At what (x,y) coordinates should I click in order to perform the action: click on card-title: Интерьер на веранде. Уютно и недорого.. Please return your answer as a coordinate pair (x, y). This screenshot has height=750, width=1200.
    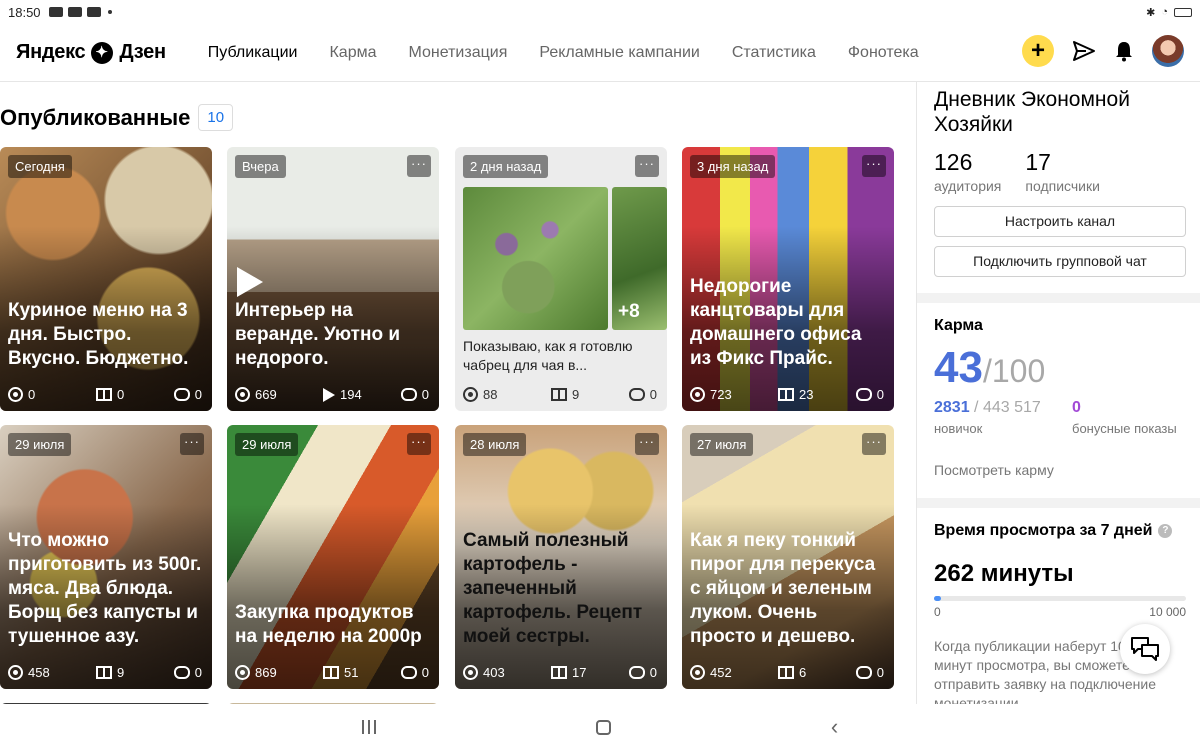
    Looking at the image, I should click on (318, 334).